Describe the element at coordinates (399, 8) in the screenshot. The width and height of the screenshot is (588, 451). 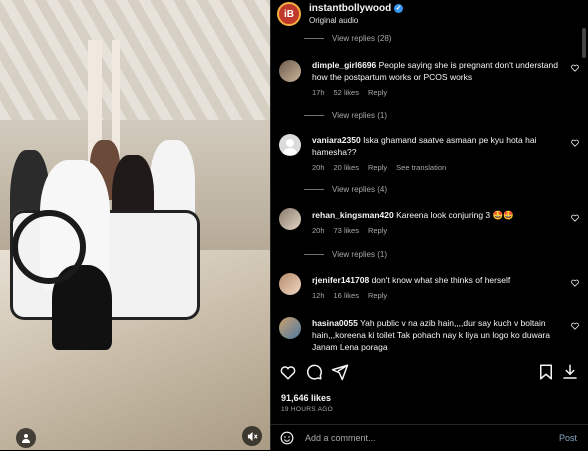
I see `verified-badge-icon: ✓` at that location.